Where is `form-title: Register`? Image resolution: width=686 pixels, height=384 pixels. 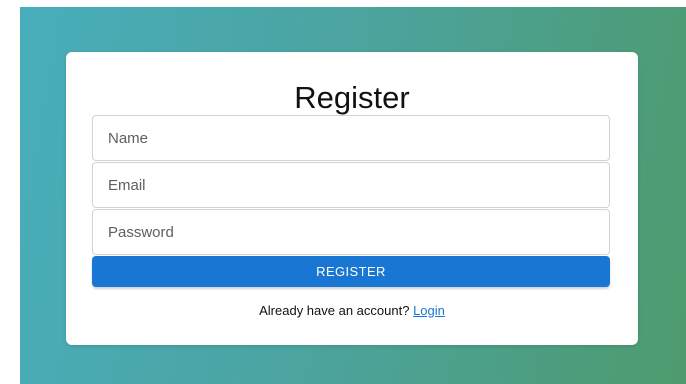 form-title: Register is located at coordinates (352, 97).